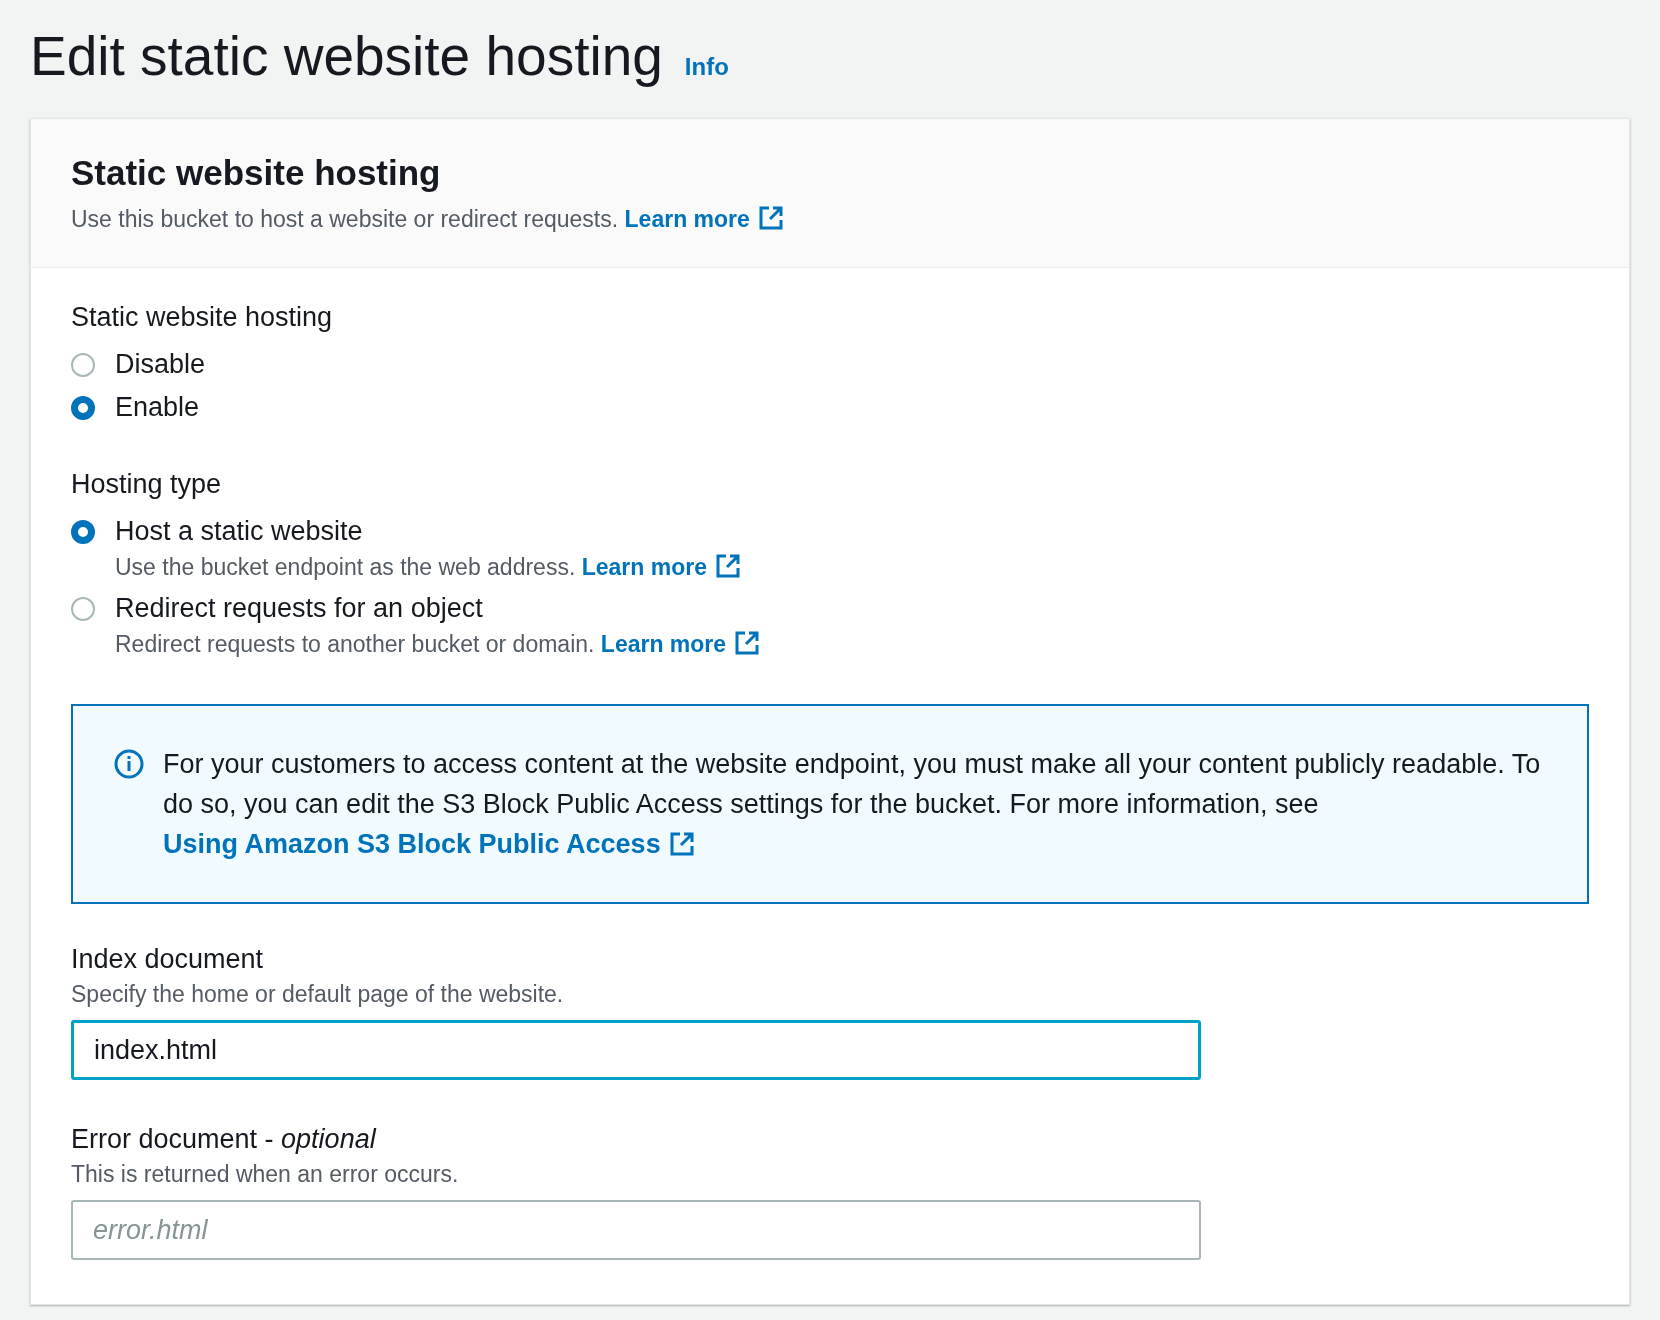 This screenshot has width=1660, height=1320. What do you see at coordinates (224, 1139) in the screenshot?
I see `field-label: Error document - optional` at bounding box center [224, 1139].